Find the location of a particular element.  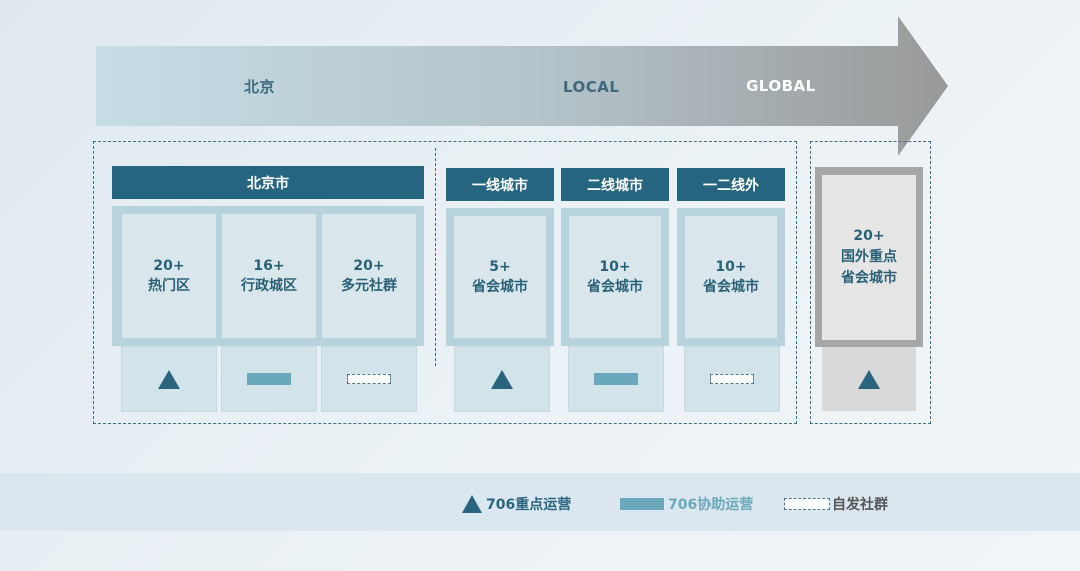

tier1-cell: 5+ 省会城市 is located at coordinates (500, 277).